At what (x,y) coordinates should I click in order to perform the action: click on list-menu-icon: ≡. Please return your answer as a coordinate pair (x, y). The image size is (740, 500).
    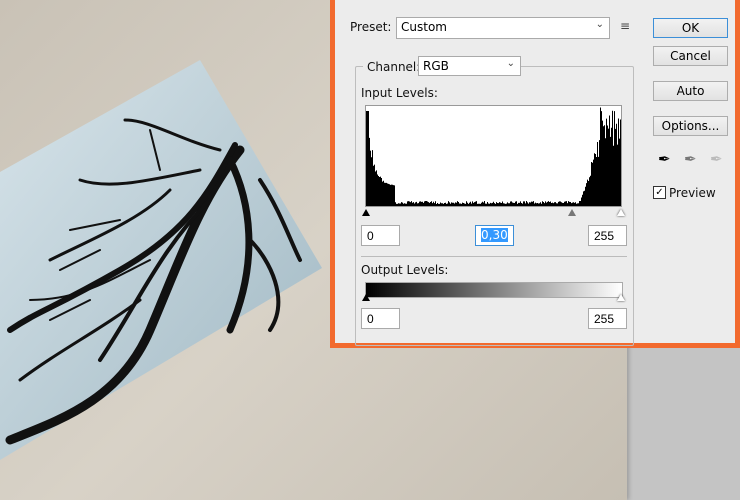
    Looking at the image, I should click on (625, 26).